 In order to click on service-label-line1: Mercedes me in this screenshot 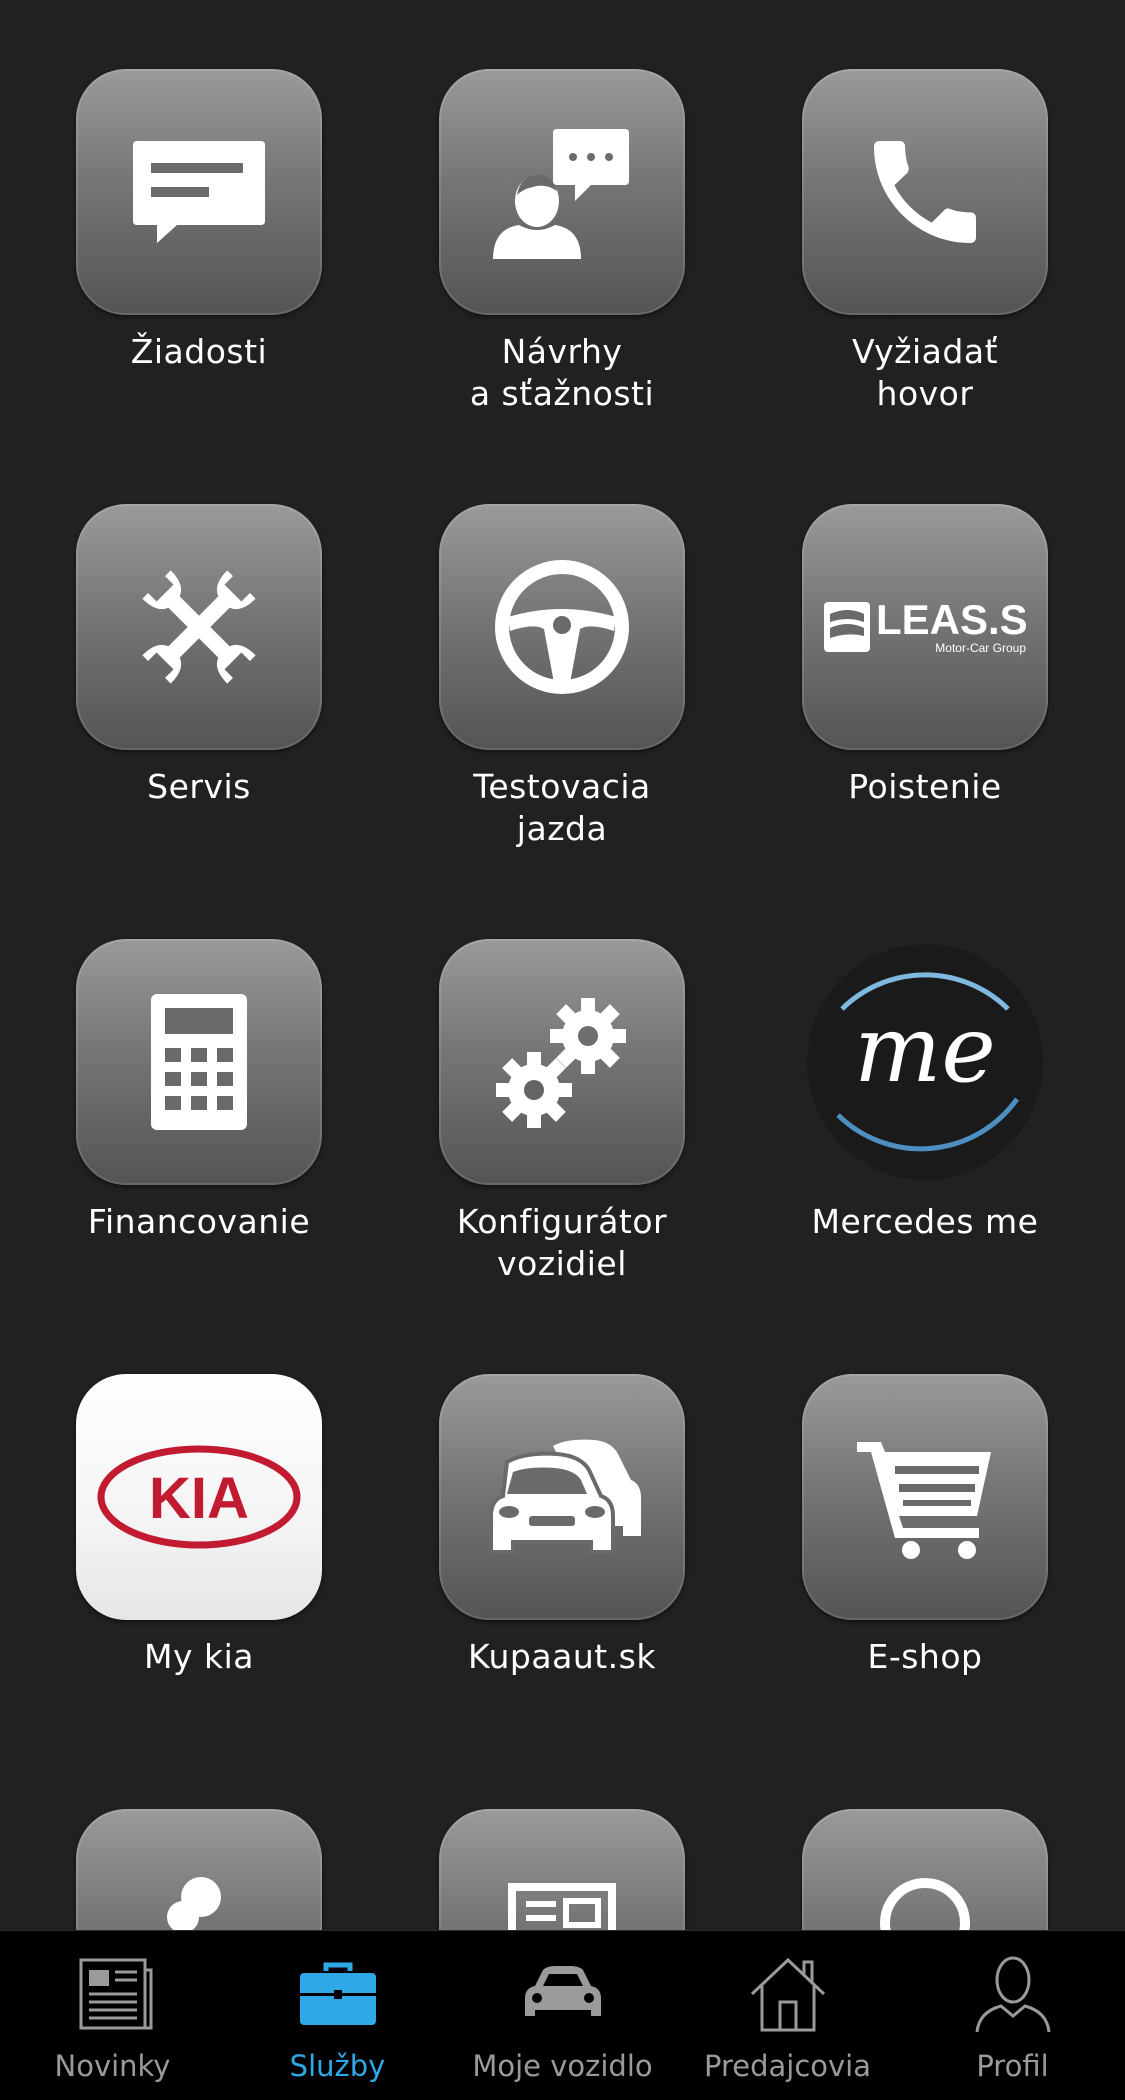, I will do `click(925, 1221)`.